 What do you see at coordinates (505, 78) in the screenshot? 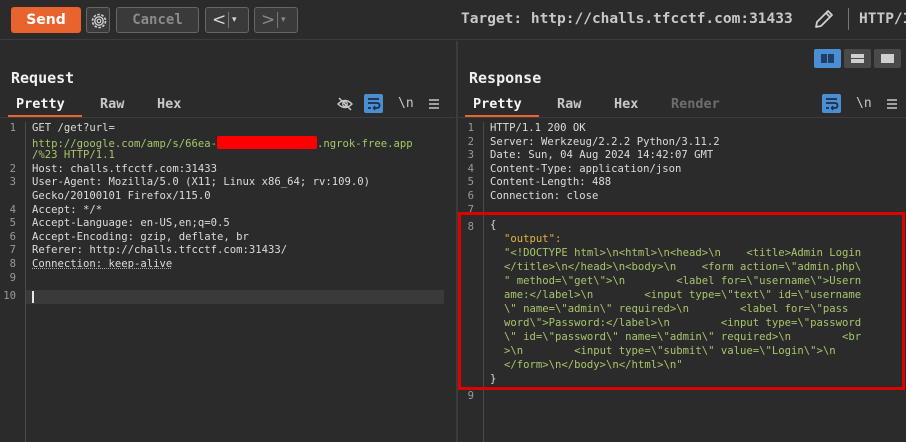
I see `response-title: Response` at bounding box center [505, 78].